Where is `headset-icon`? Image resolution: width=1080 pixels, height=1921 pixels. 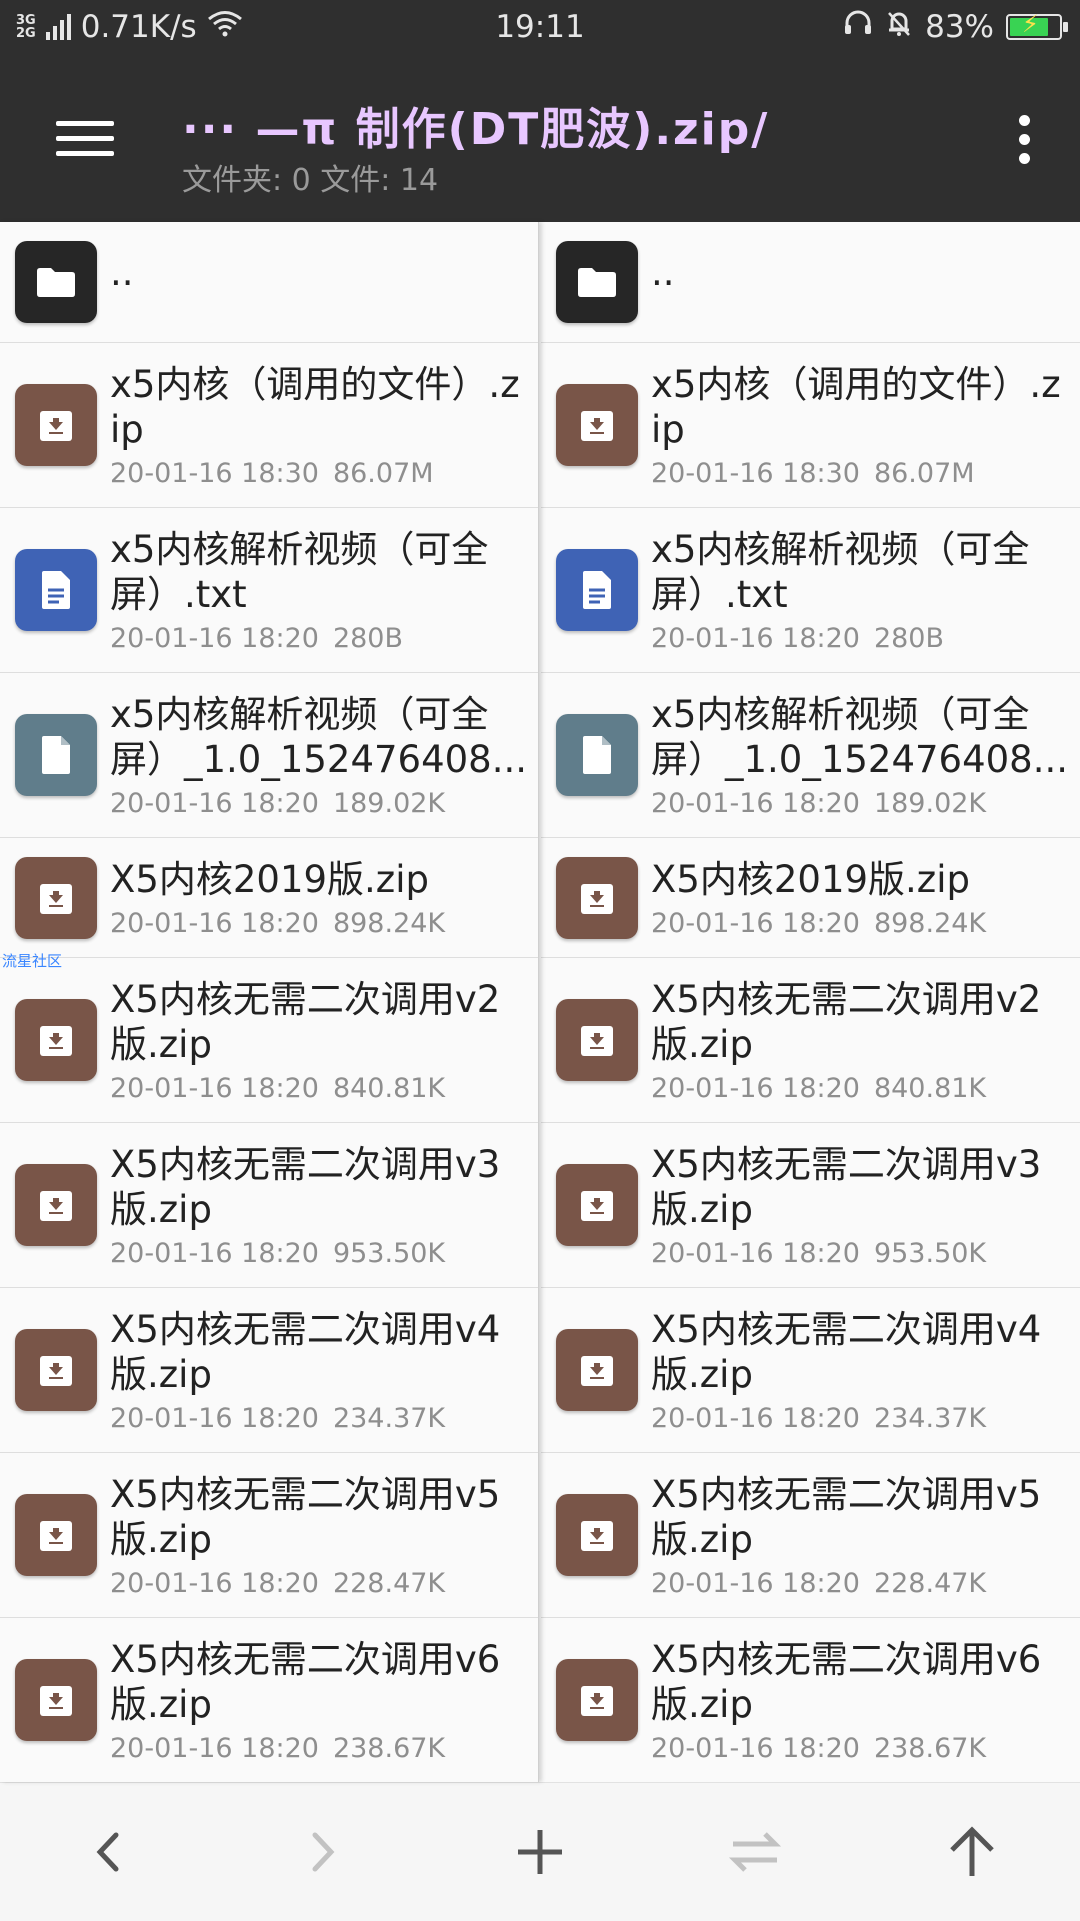
headset-icon is located at coordinates (858, 27).